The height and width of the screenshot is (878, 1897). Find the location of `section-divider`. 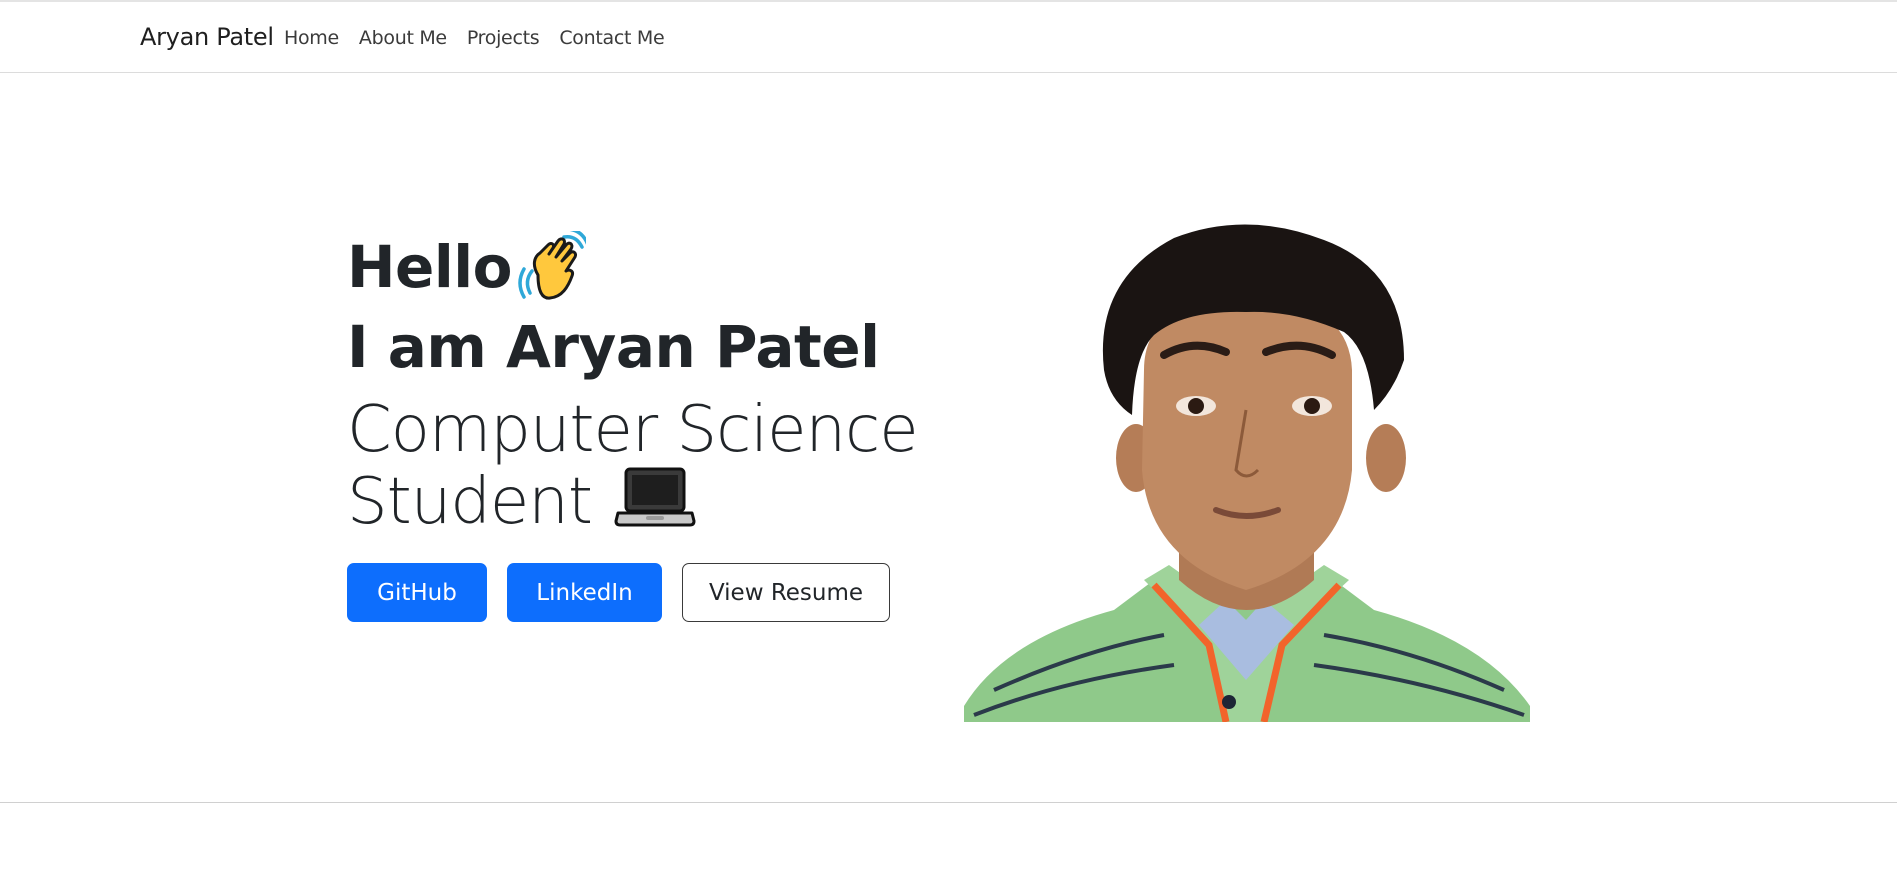

section-divider is located at coordinates (948, 802).